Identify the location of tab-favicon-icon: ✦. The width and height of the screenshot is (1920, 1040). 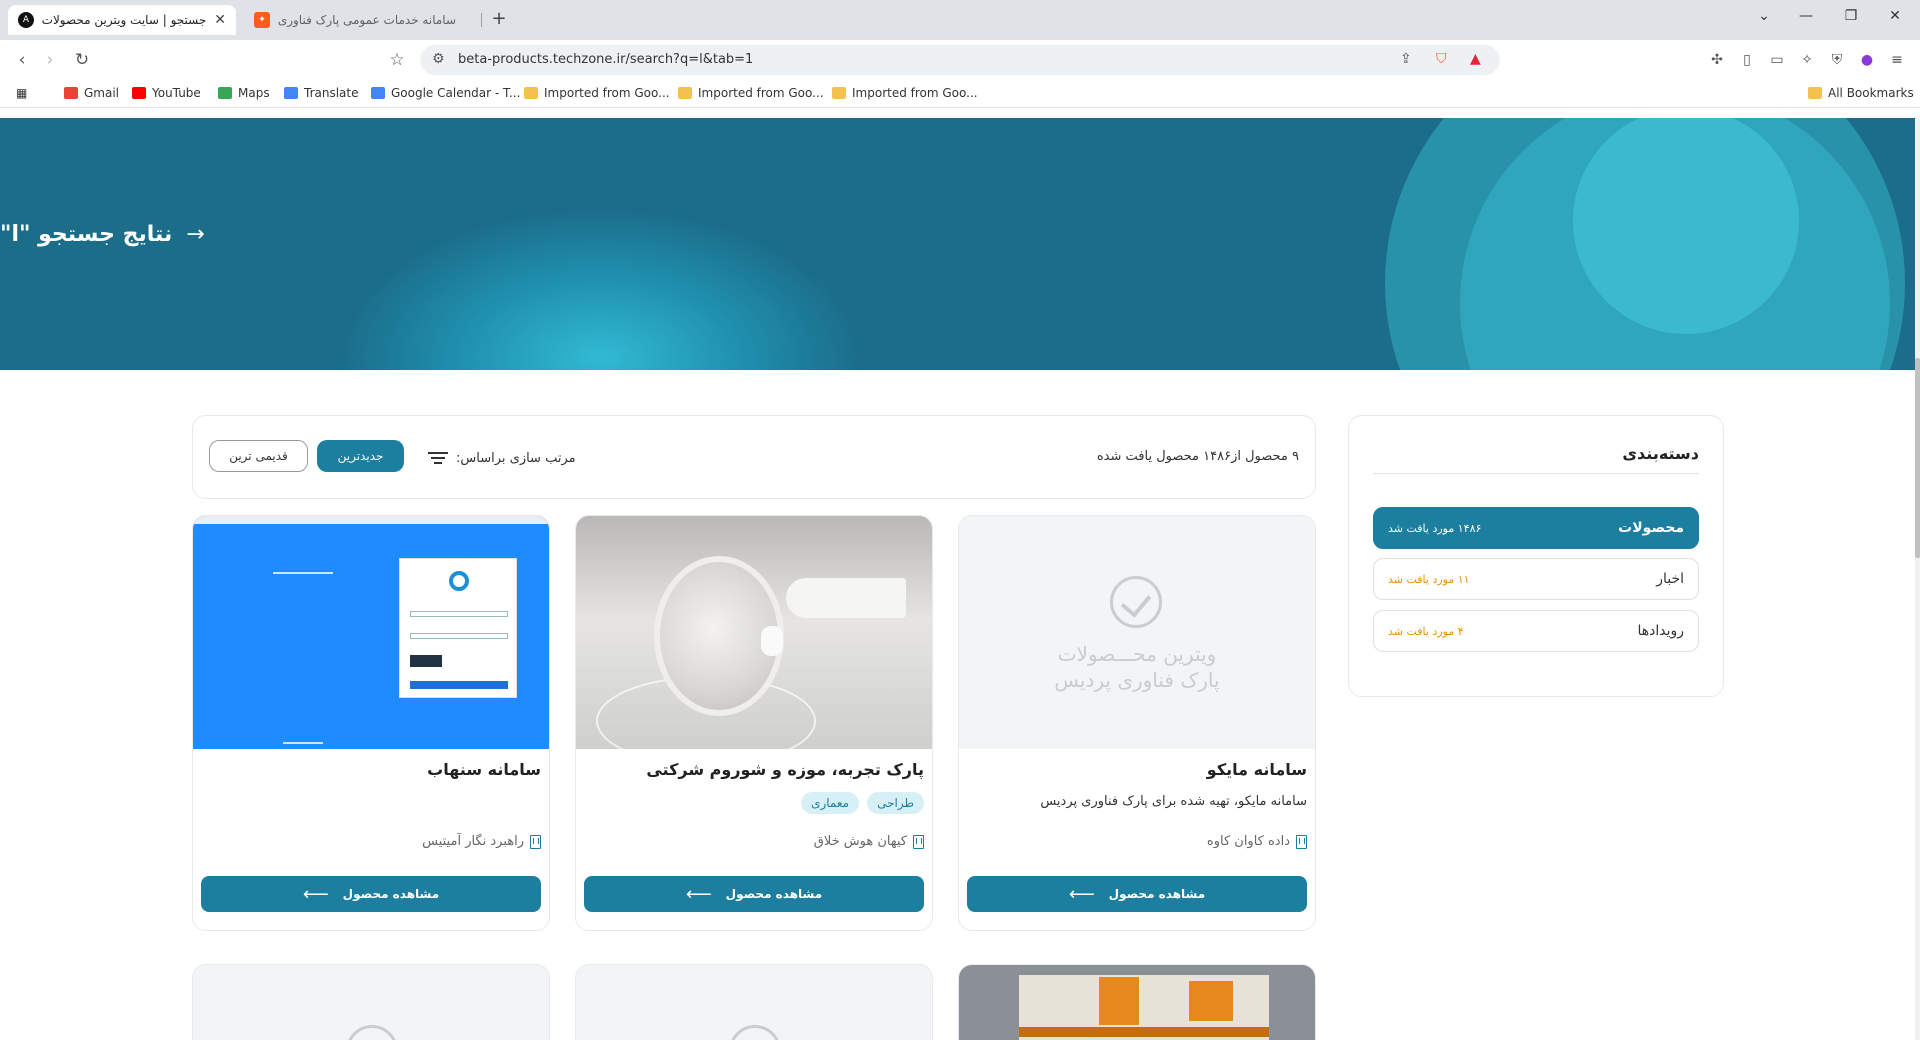
(262, 20).